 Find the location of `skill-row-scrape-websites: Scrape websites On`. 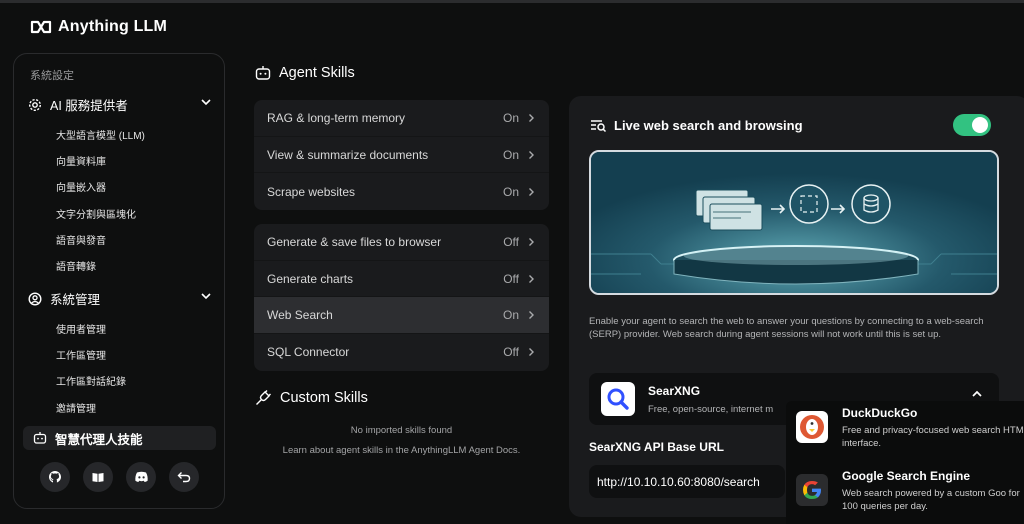

skill-row-scrape-websites: Scrape websites On is located at coordinates (401, 191).